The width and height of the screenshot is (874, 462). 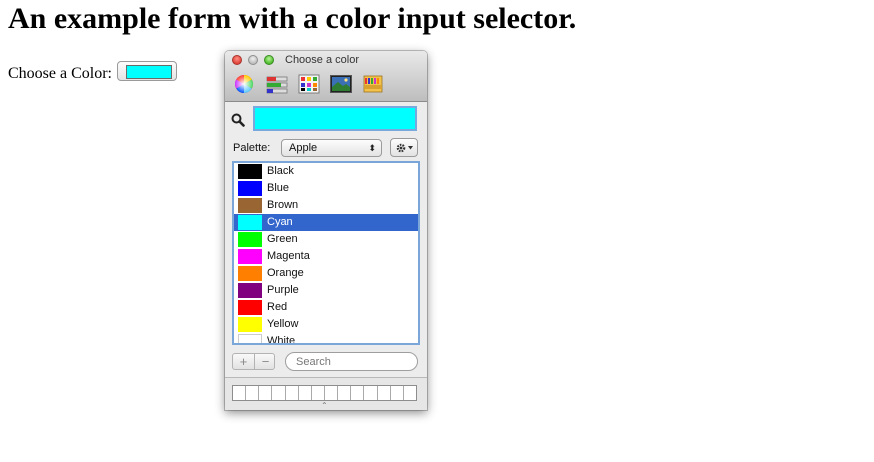 What do you see at coordinates (326, 339) in the screenshot?
I see `color-list-item: White` at bounding box center [326, 339].